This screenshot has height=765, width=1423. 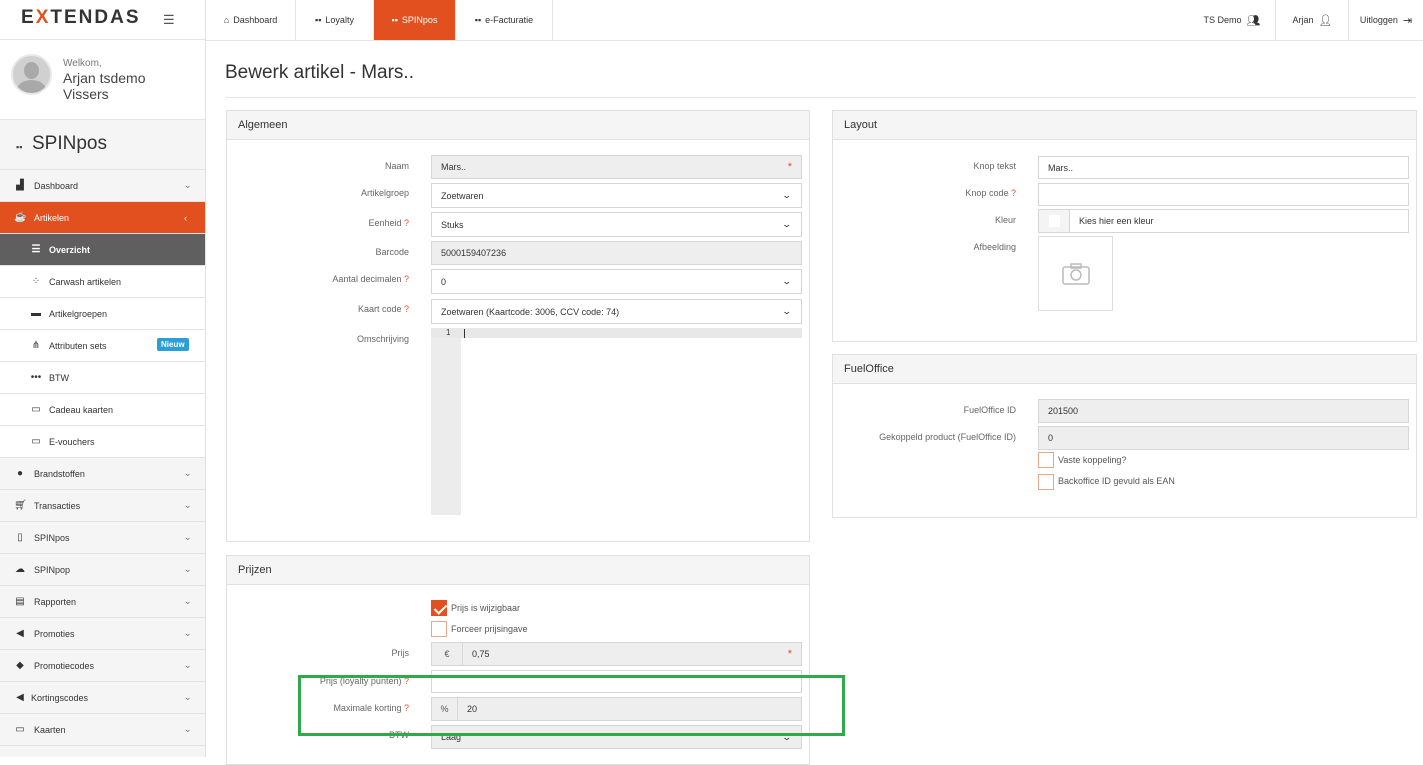 I want to click on color-swatch, so click(x=1054, y=221).